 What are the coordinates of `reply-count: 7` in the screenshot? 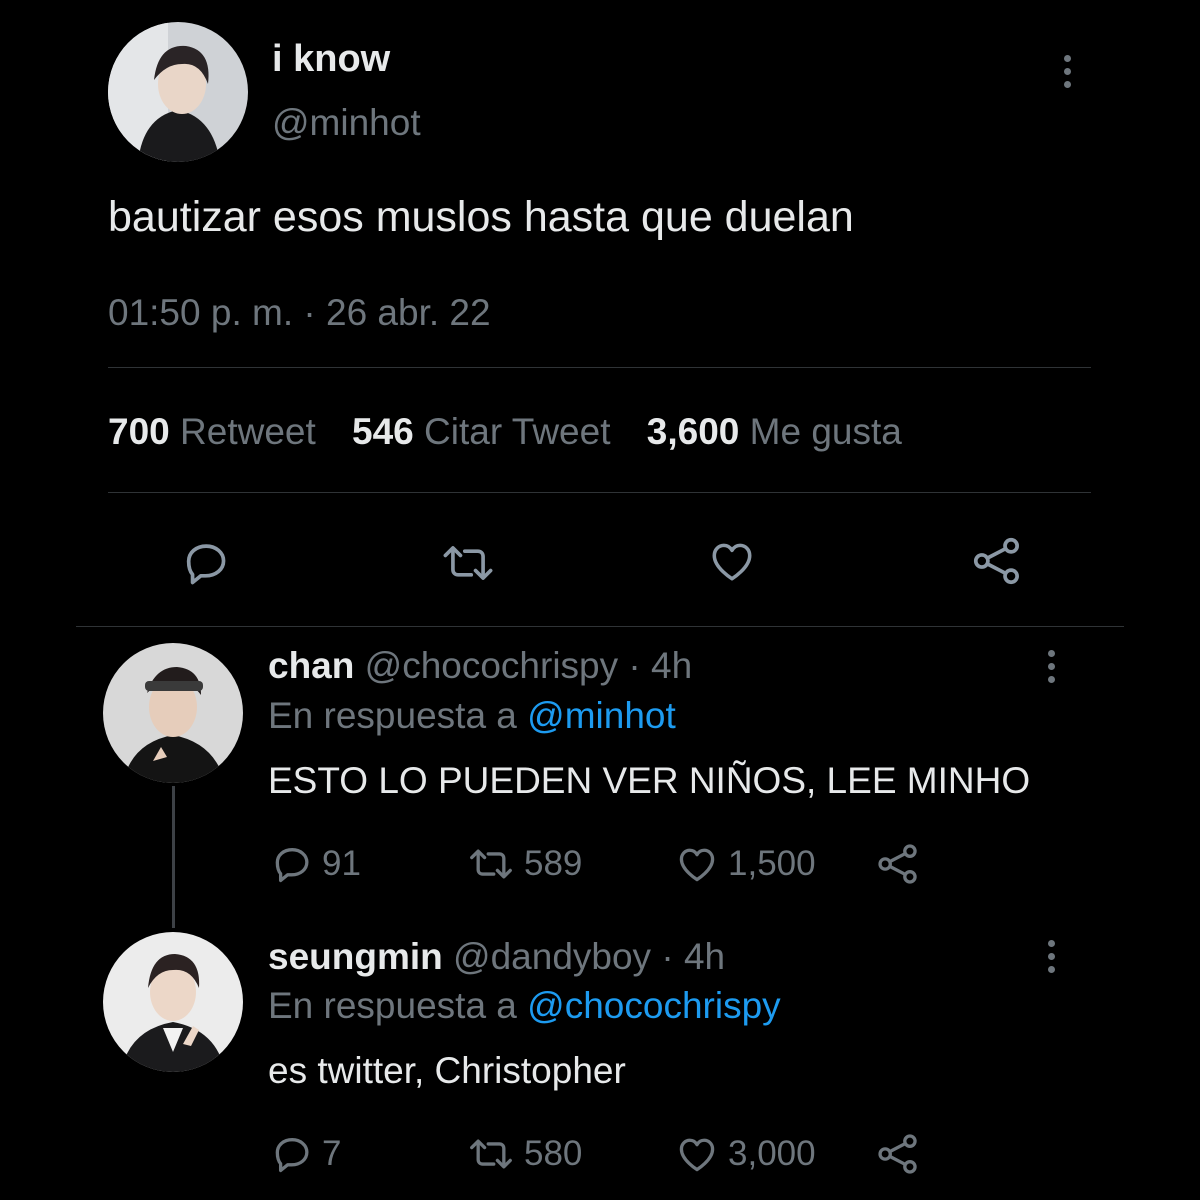 It's located at (332, 1153).